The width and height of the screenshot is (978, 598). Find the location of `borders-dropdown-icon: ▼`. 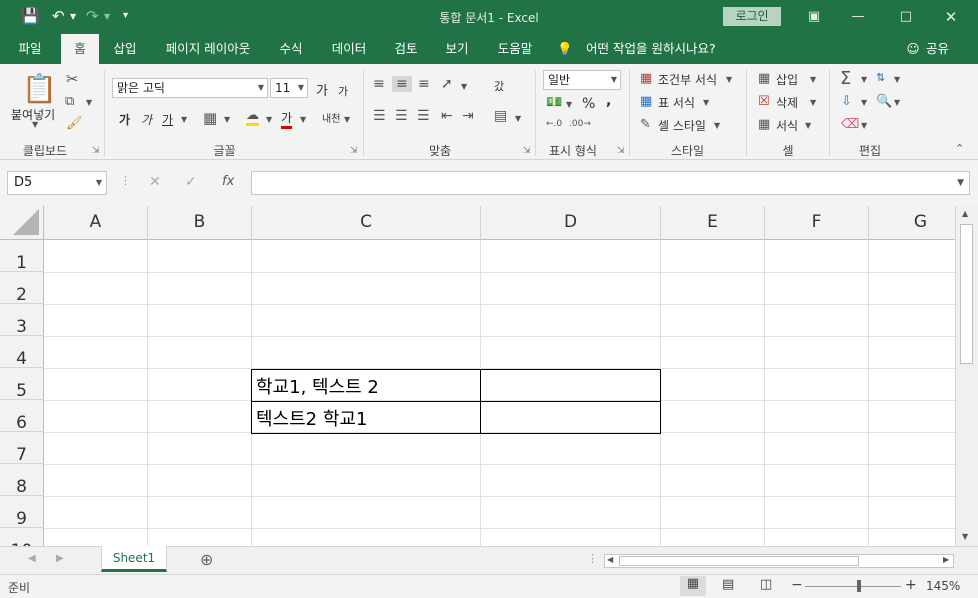

borders-dropdown-icon: ▼ is located at coordinates (227, 119).